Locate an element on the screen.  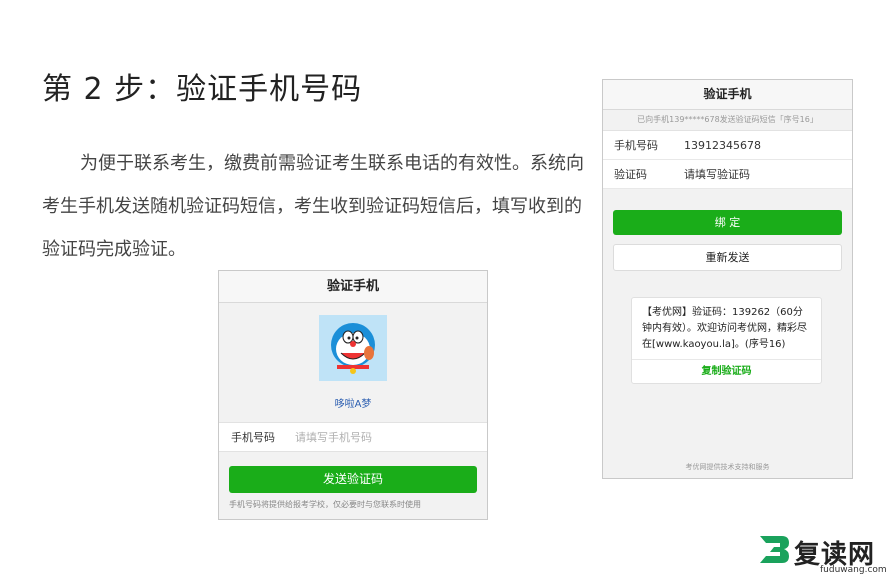
panel-footer: 考优网提供技术支持和服务 is located at coordinates (727, 467).